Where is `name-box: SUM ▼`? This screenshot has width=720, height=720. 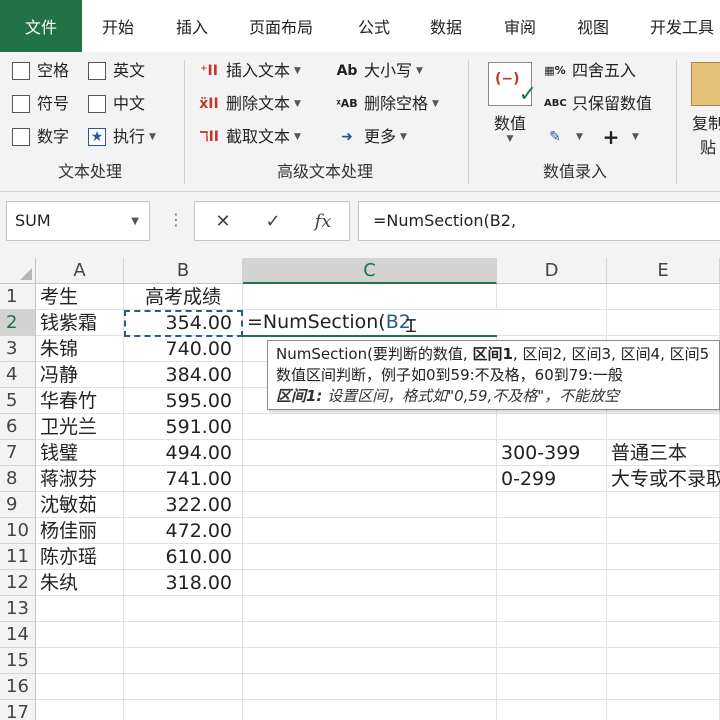
name-box: SUM ▼ is located at coordinates (78, 221).